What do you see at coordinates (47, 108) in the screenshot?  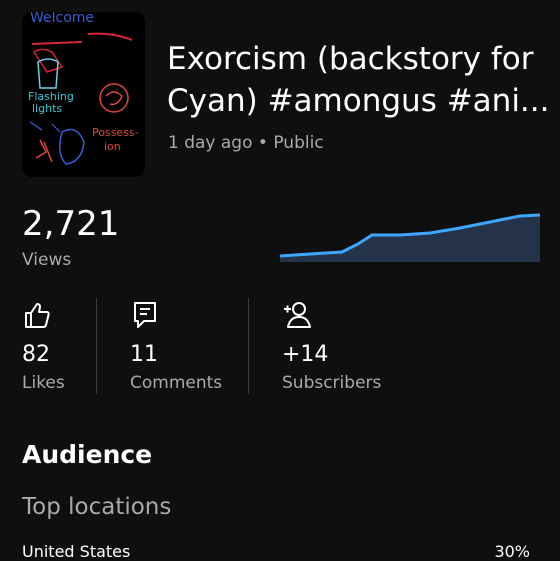 I see `thumbnail-lights-text: lights` at bounding box center [47, 108].